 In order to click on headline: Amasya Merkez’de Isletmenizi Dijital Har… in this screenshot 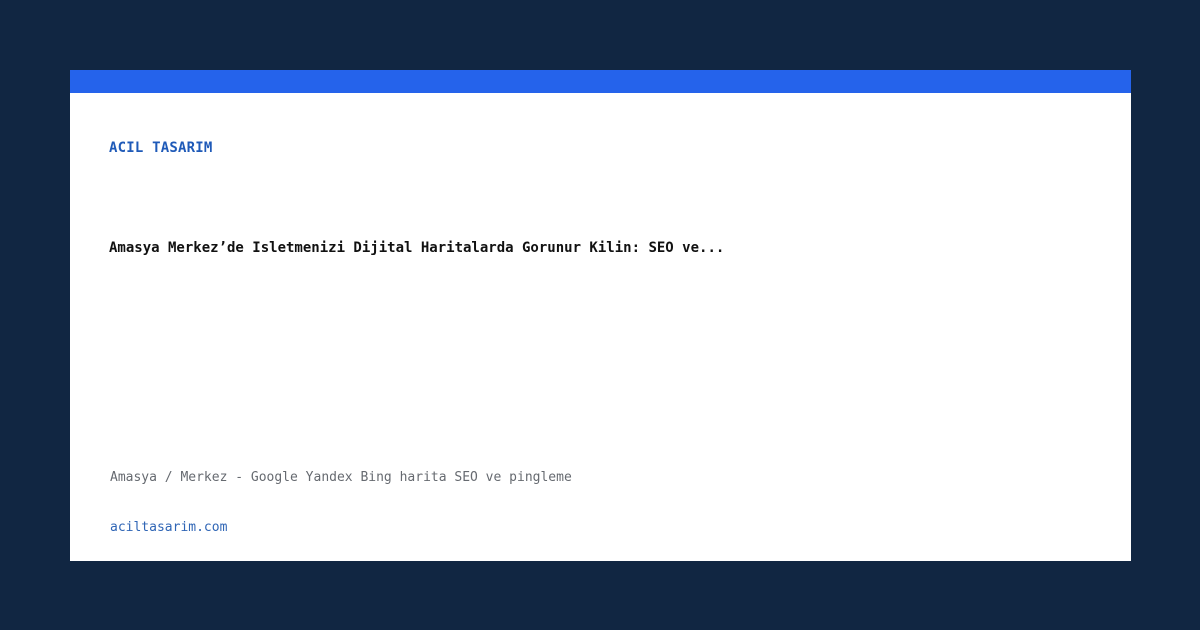, I will do `click(417, 248)`.